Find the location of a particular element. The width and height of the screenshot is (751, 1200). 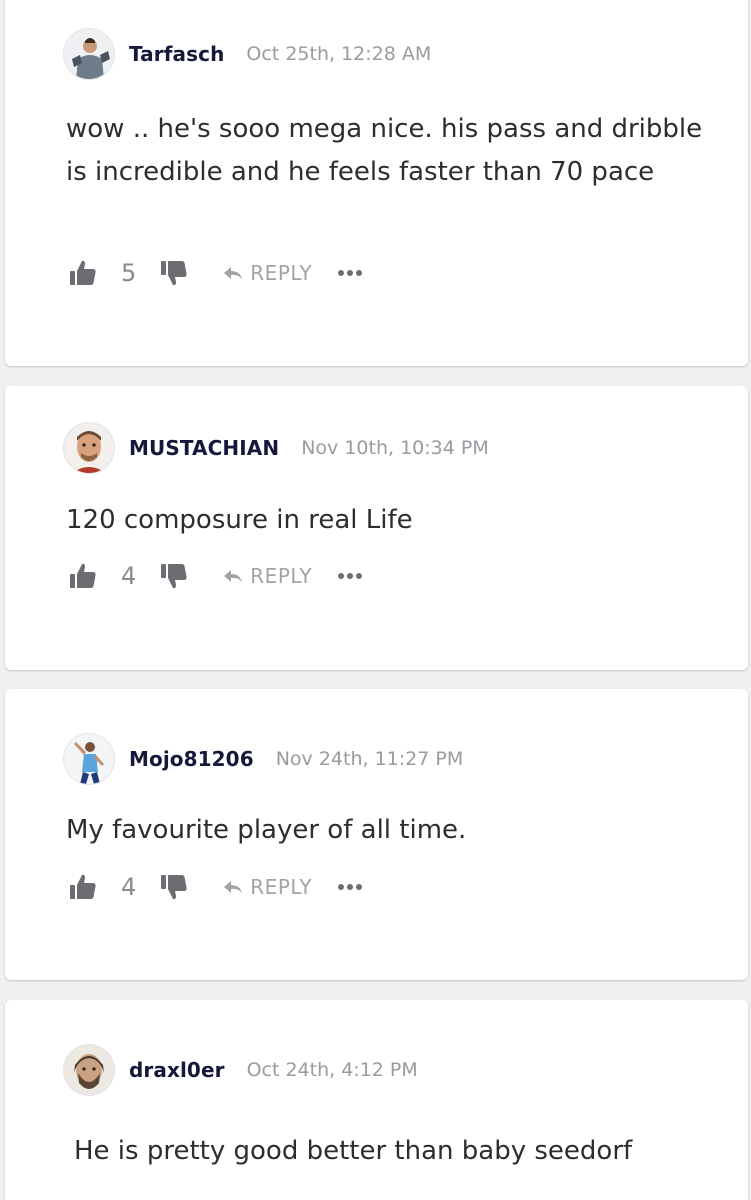

timestamp: Nov 10th, 10:34 PM is located at coordinates (395, 448).